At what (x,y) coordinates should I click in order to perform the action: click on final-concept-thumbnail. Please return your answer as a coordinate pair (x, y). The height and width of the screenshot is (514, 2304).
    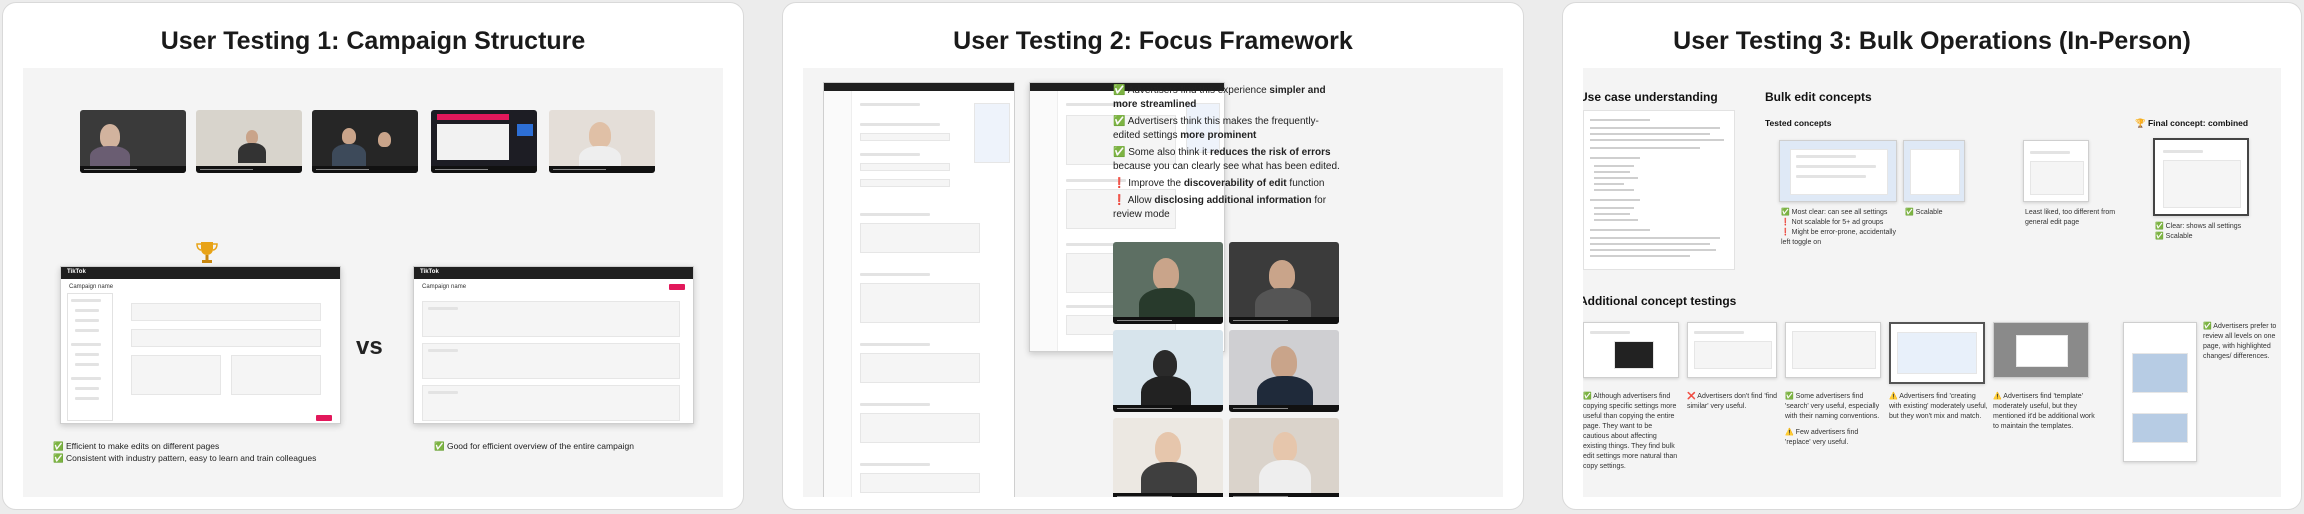
    Looking at the image, I should click on (2201, 177).